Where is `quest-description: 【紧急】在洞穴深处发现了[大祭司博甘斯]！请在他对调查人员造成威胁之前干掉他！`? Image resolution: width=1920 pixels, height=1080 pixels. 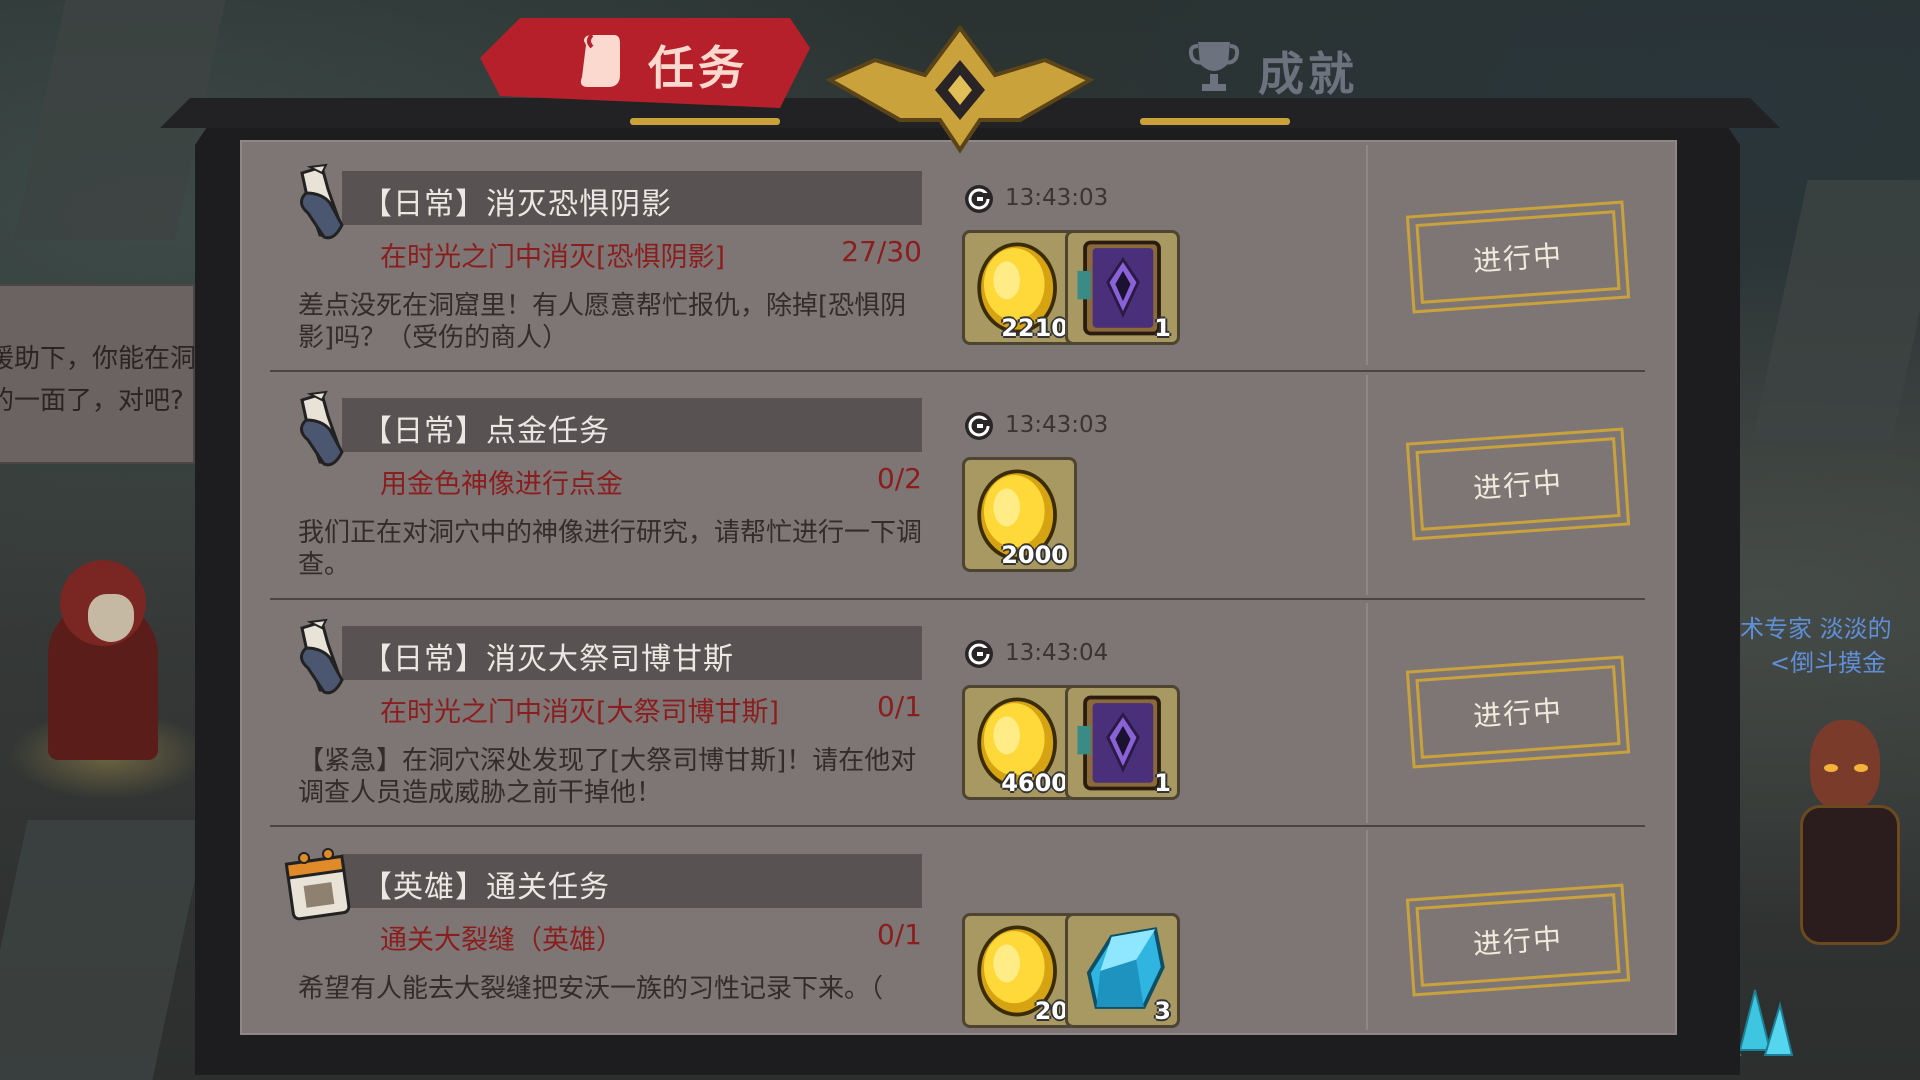 quest-description: 【紧急】在洞穴深处发现了[大祭司博甘斯]！请在他对调查人员造成威胁之前干掉他！ is located at coordinates (607, 777).